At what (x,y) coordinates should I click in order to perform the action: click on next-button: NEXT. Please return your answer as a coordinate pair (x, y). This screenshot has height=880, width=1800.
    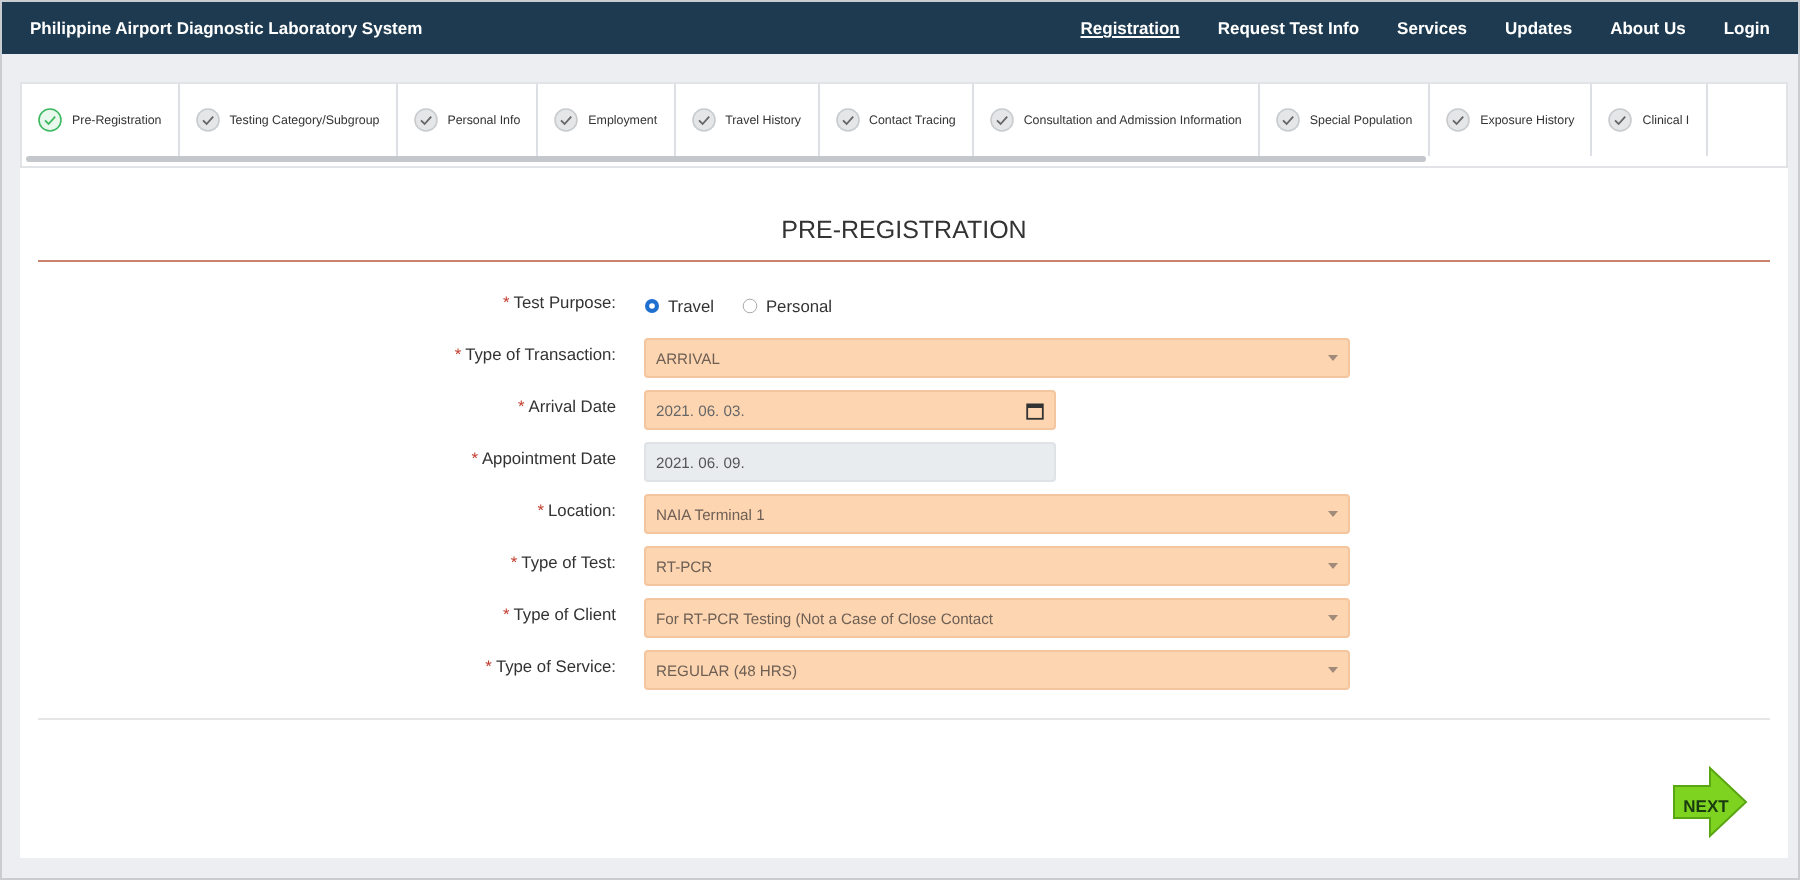
    Looking at the image, I should click on (1710, 802).